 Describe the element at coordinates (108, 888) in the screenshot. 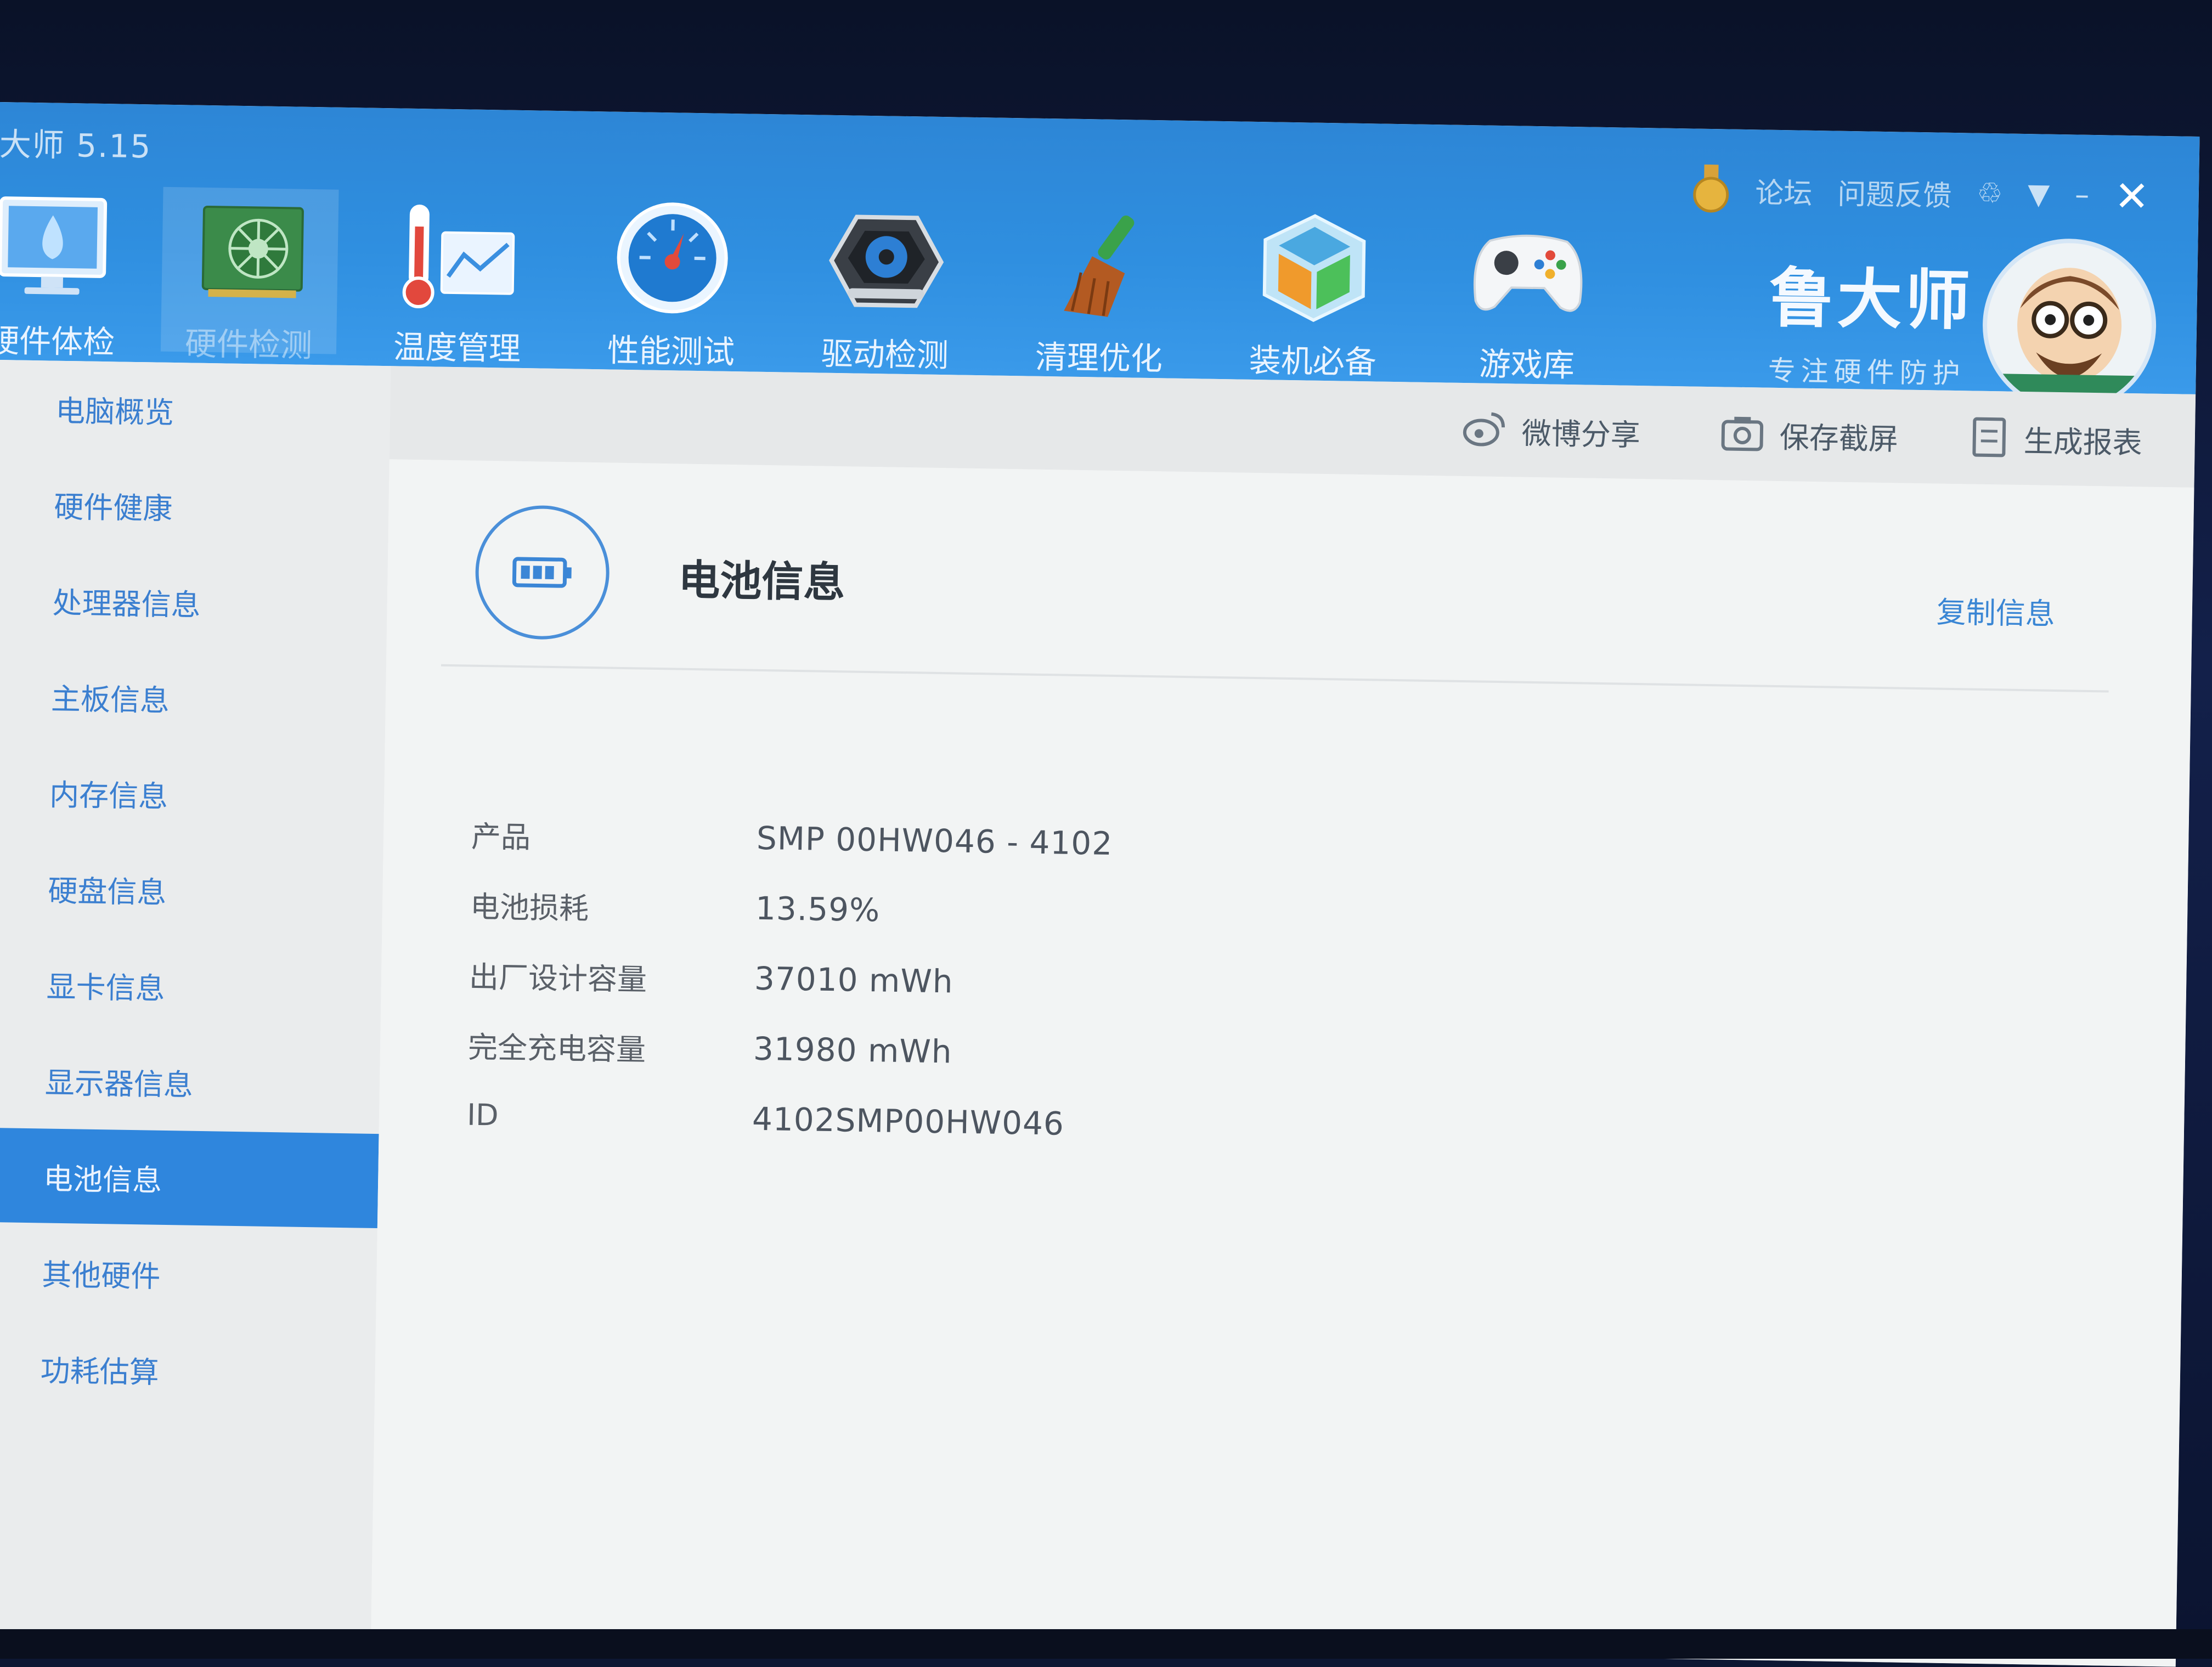

I see `sidebar-item-label: 硬盘信息` at that location.